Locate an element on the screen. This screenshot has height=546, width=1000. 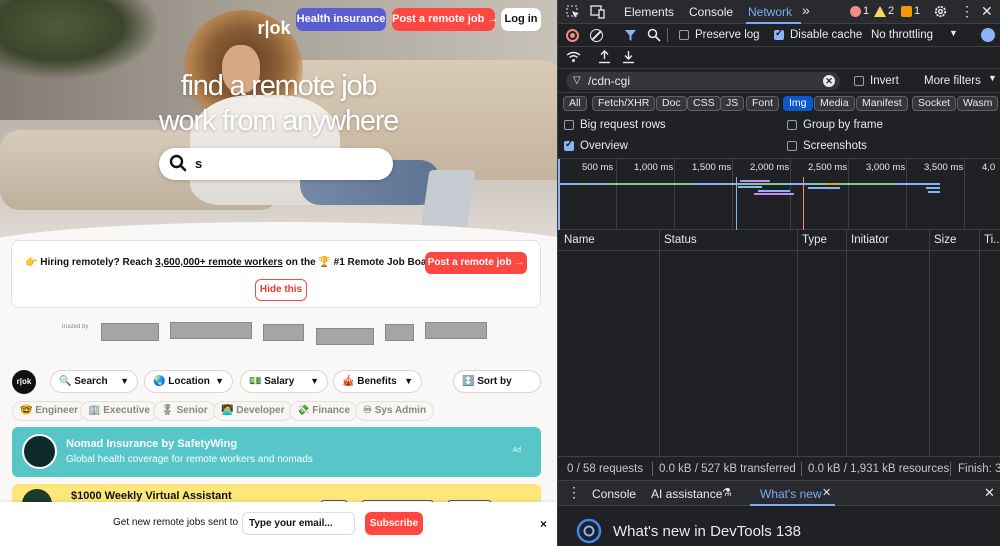
big-rows-checkbox is located at coordinates (569, 125).